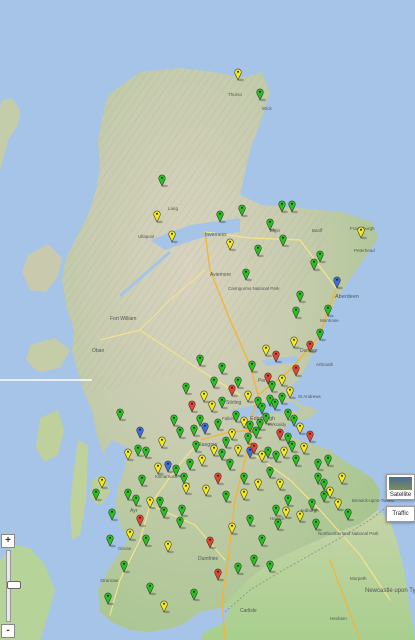  Describe the element at coordinates (146, 236) in the screenshot. I see `place-label: Ullapool` at that location.